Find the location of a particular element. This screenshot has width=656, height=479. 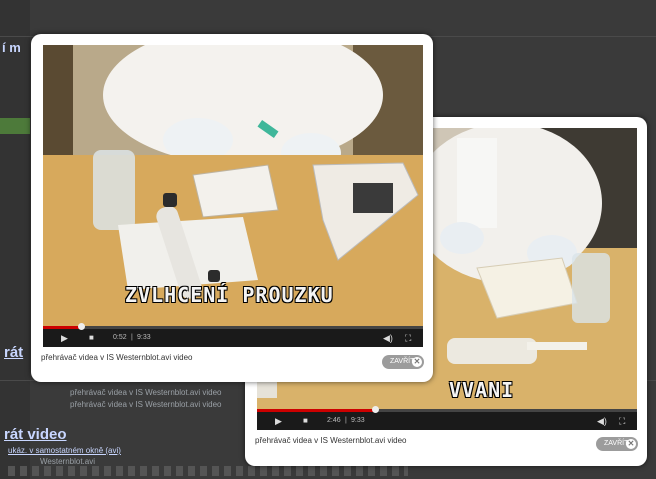

background-link: ukáz. v samostatném okně (avi) is located at coordinates (64, 450).